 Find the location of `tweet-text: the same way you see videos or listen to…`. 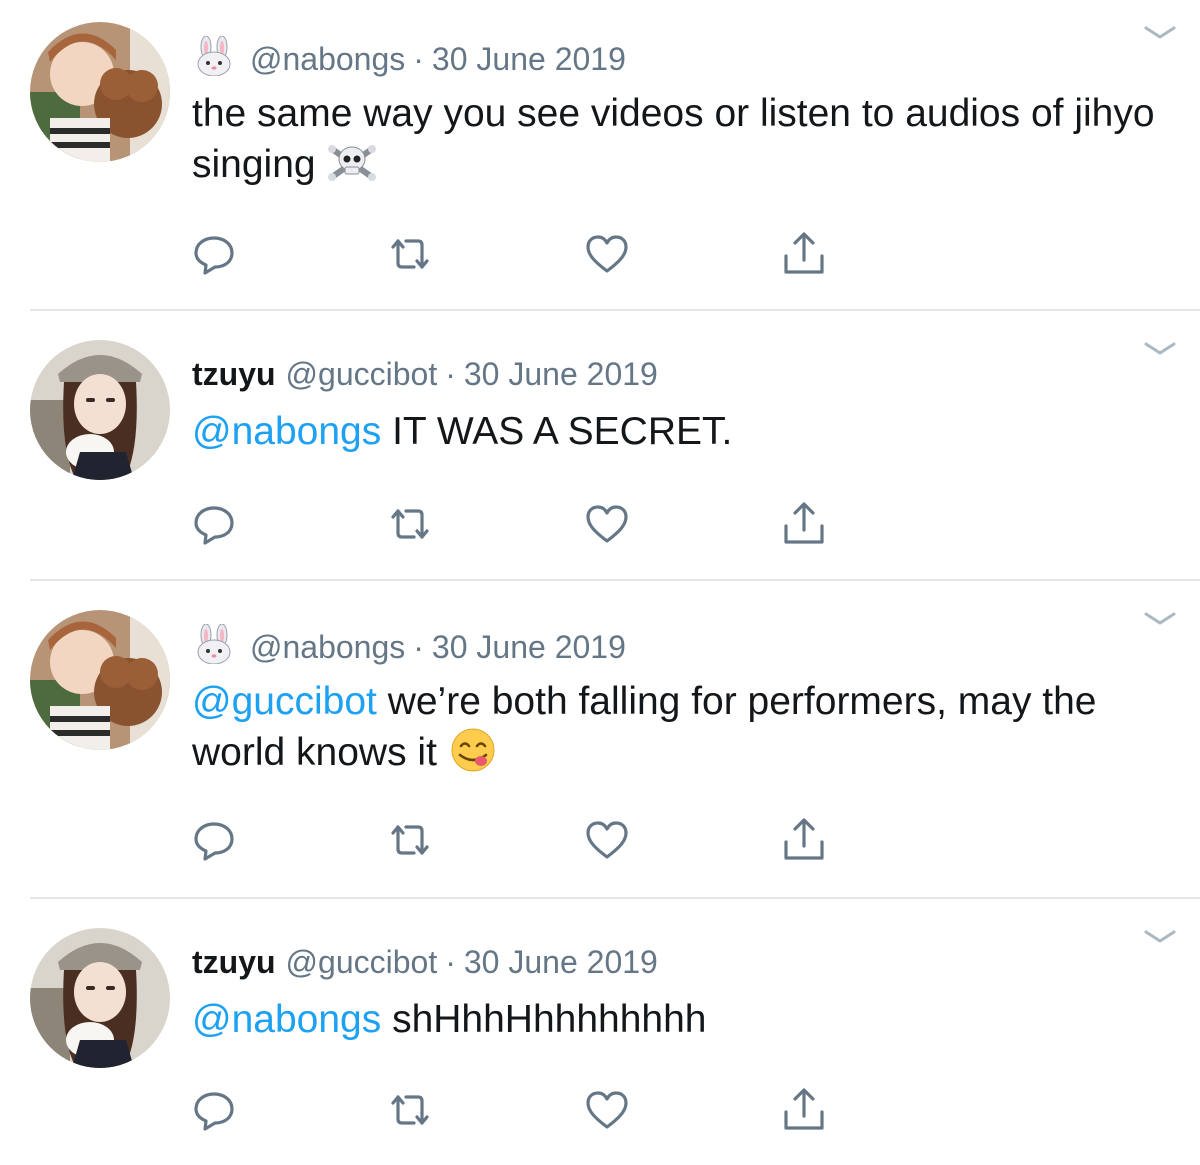

tweet-text: the same way you see videos or listen to… is located at coordinates (682, 139).